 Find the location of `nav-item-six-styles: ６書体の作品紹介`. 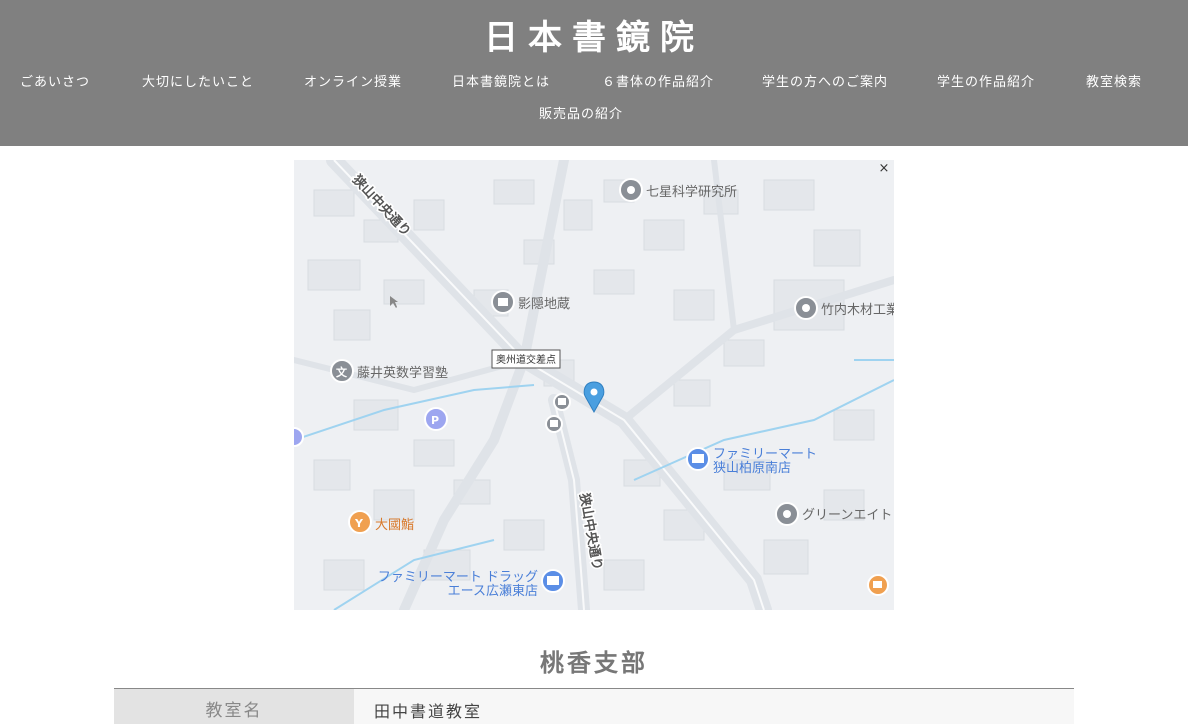

nav-item-six-styles: ６書体の作品紹介 is located at coordinates (658, 83).